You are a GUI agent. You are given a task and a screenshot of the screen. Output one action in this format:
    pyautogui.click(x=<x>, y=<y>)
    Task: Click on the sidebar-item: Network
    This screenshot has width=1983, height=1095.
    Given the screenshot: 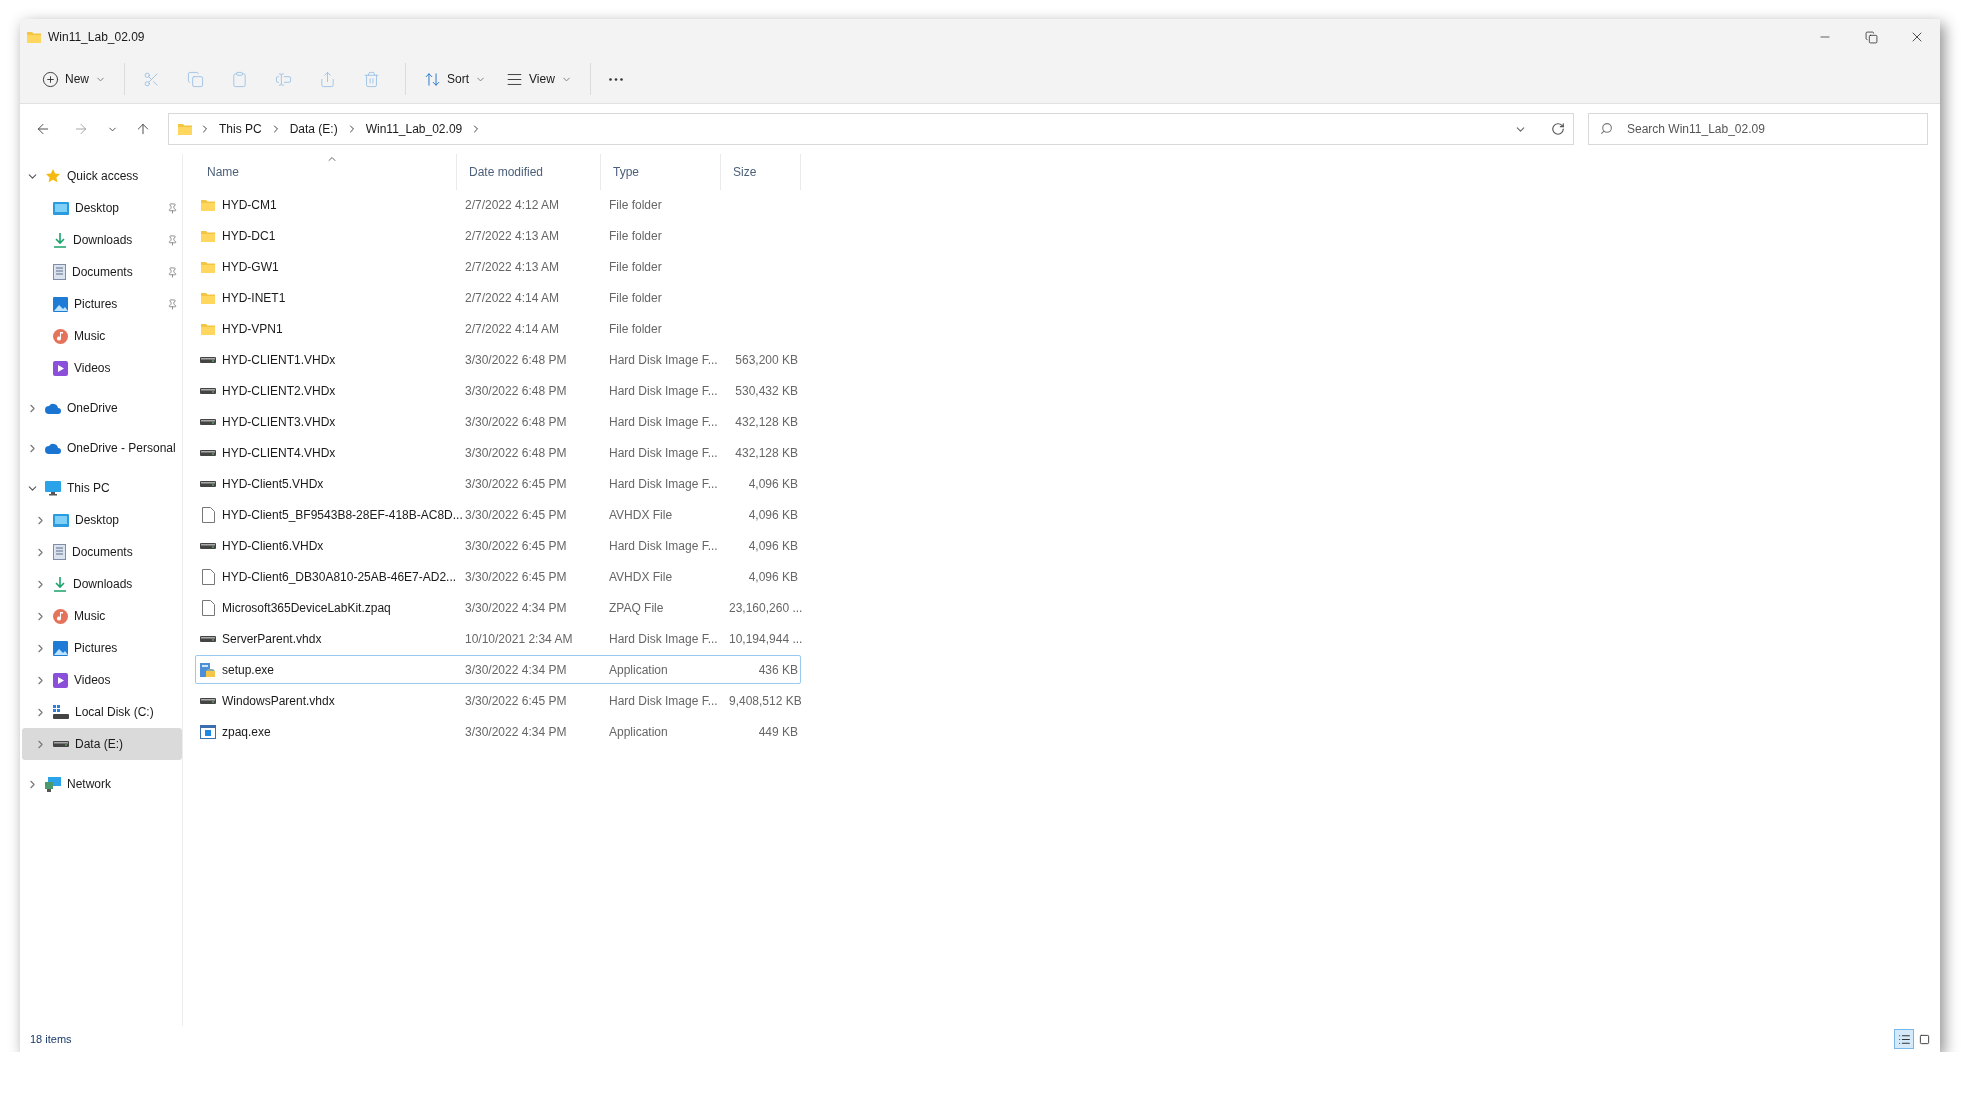 What is the action you would take?
    pyautogui.click(x=102, y=784)
    